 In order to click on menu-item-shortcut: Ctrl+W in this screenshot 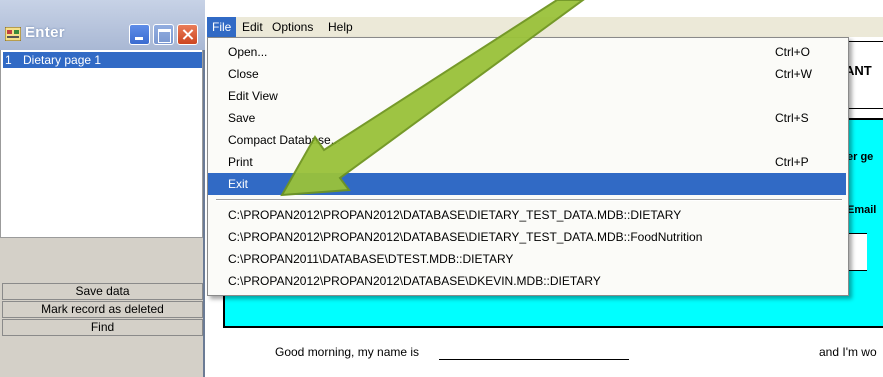, I will do `click(793, 74)`.